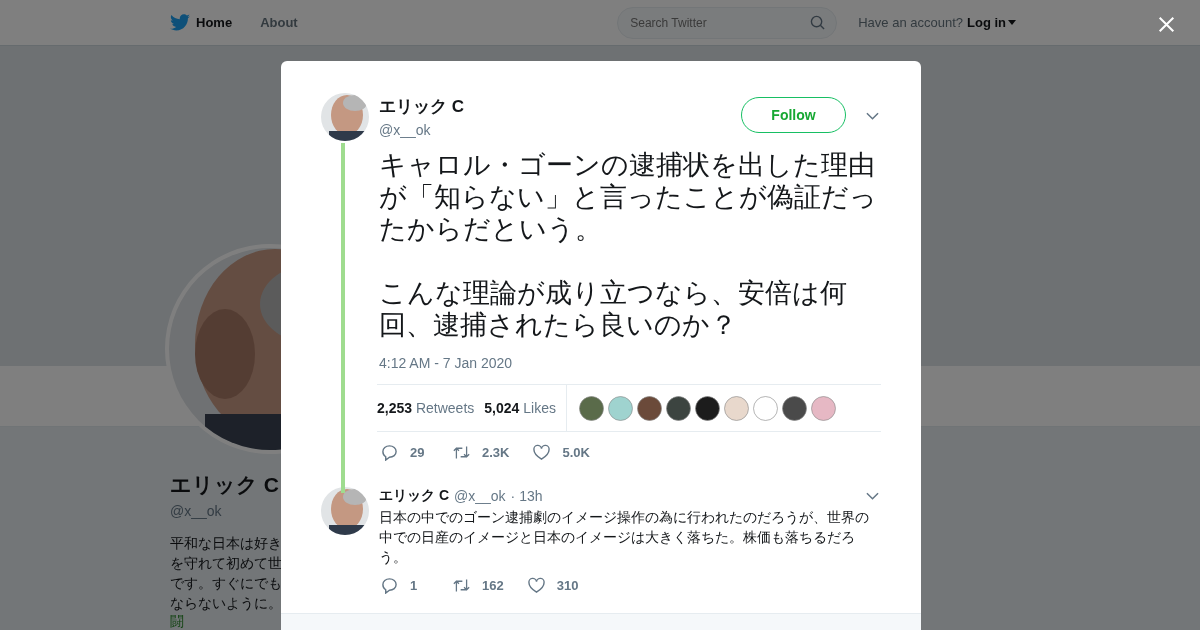 The height and width of the screenshot is (630, 1200). What do you see at coordinates (818, 22) in the screenshot?
I see `search-icon` at bounding box center [818, 22].